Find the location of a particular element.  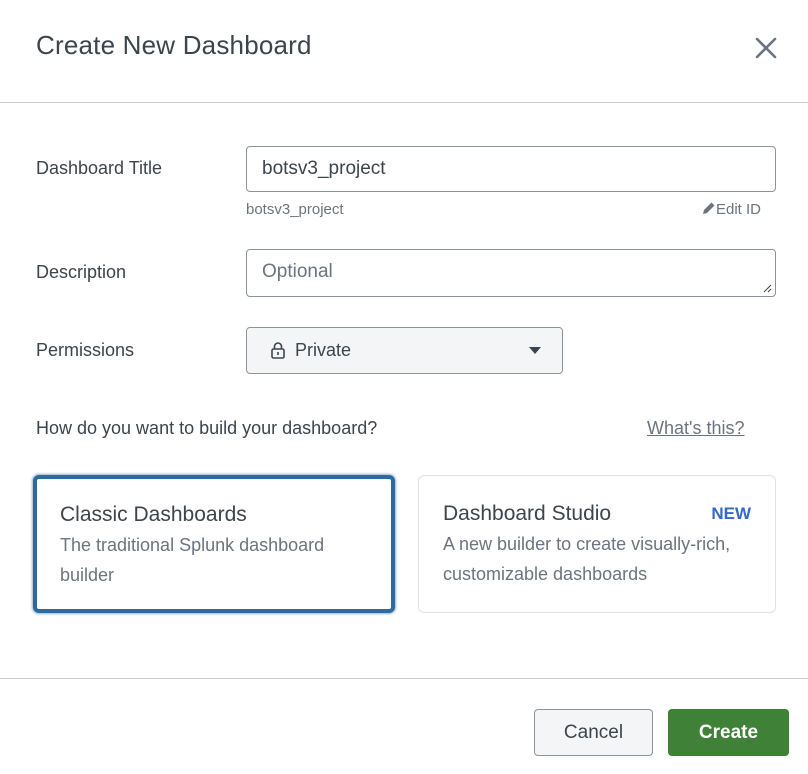

dashboard-title-label: Dashboard Title is located at coordinates (99, 168).